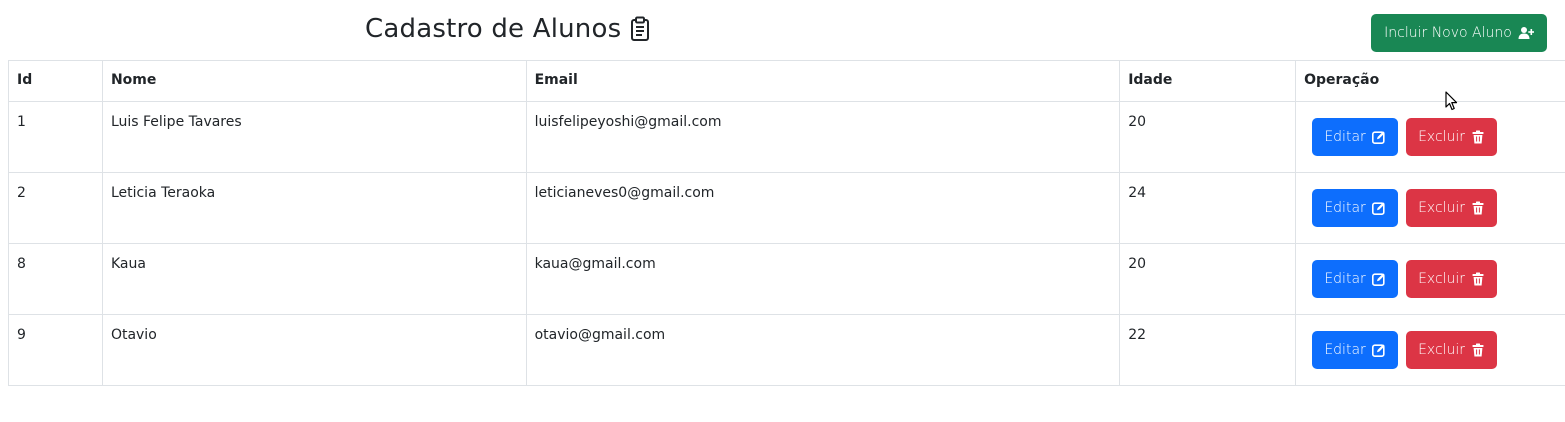  Describe the element at coordinates (1448, 33) in the screenshot. I see `add-student-button-label: Incluir Novo Aluno` at that location.